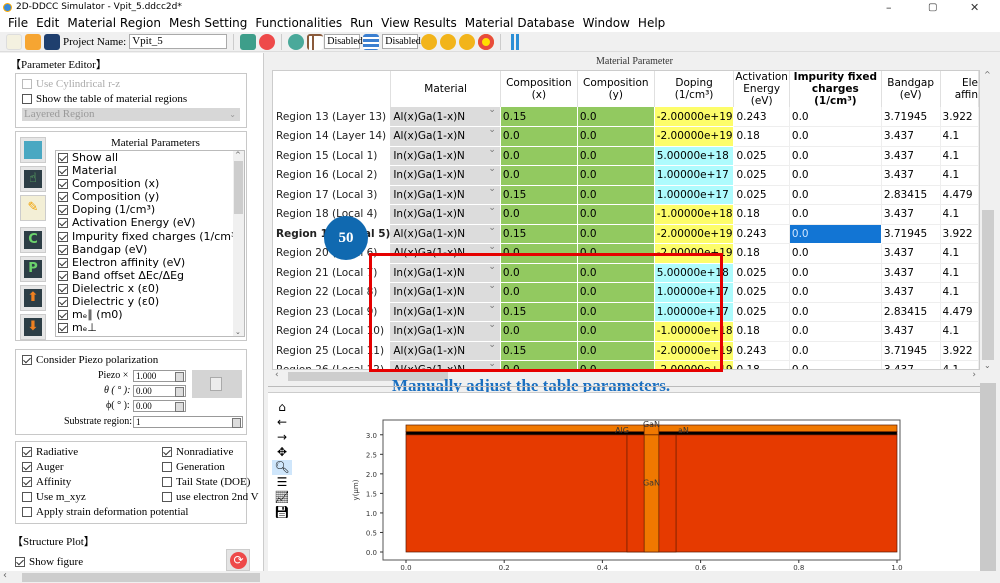  I want to click on row-header: Region 13 (Layer 13), so click(332, 117).